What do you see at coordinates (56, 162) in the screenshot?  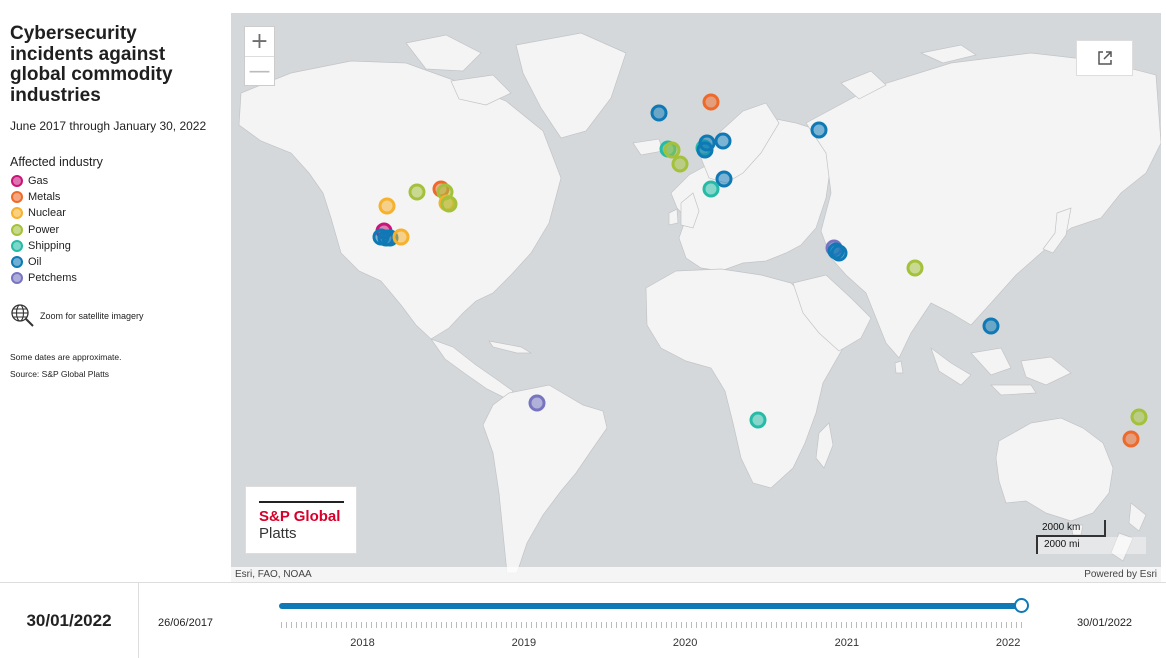 I see `legend-title: Affected industry` at bounding box center [56, 162].